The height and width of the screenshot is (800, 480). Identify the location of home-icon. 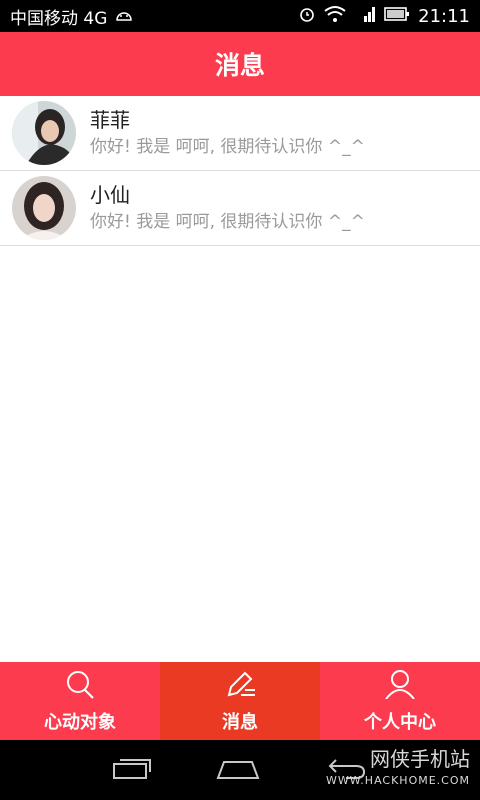
(238, 770).